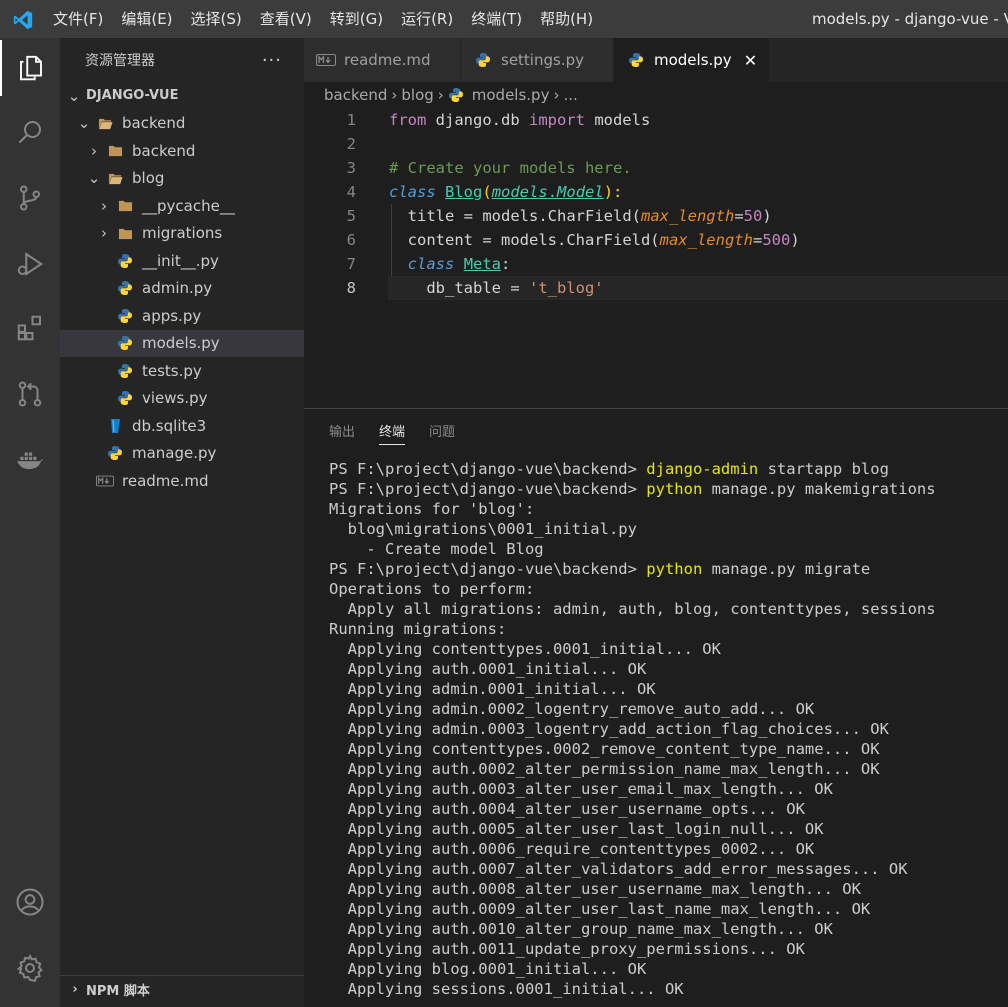 The width and height of the screenshot is (1008, 1007). I want to click on chevron-down-icon: ⌄, so click(84, 123).